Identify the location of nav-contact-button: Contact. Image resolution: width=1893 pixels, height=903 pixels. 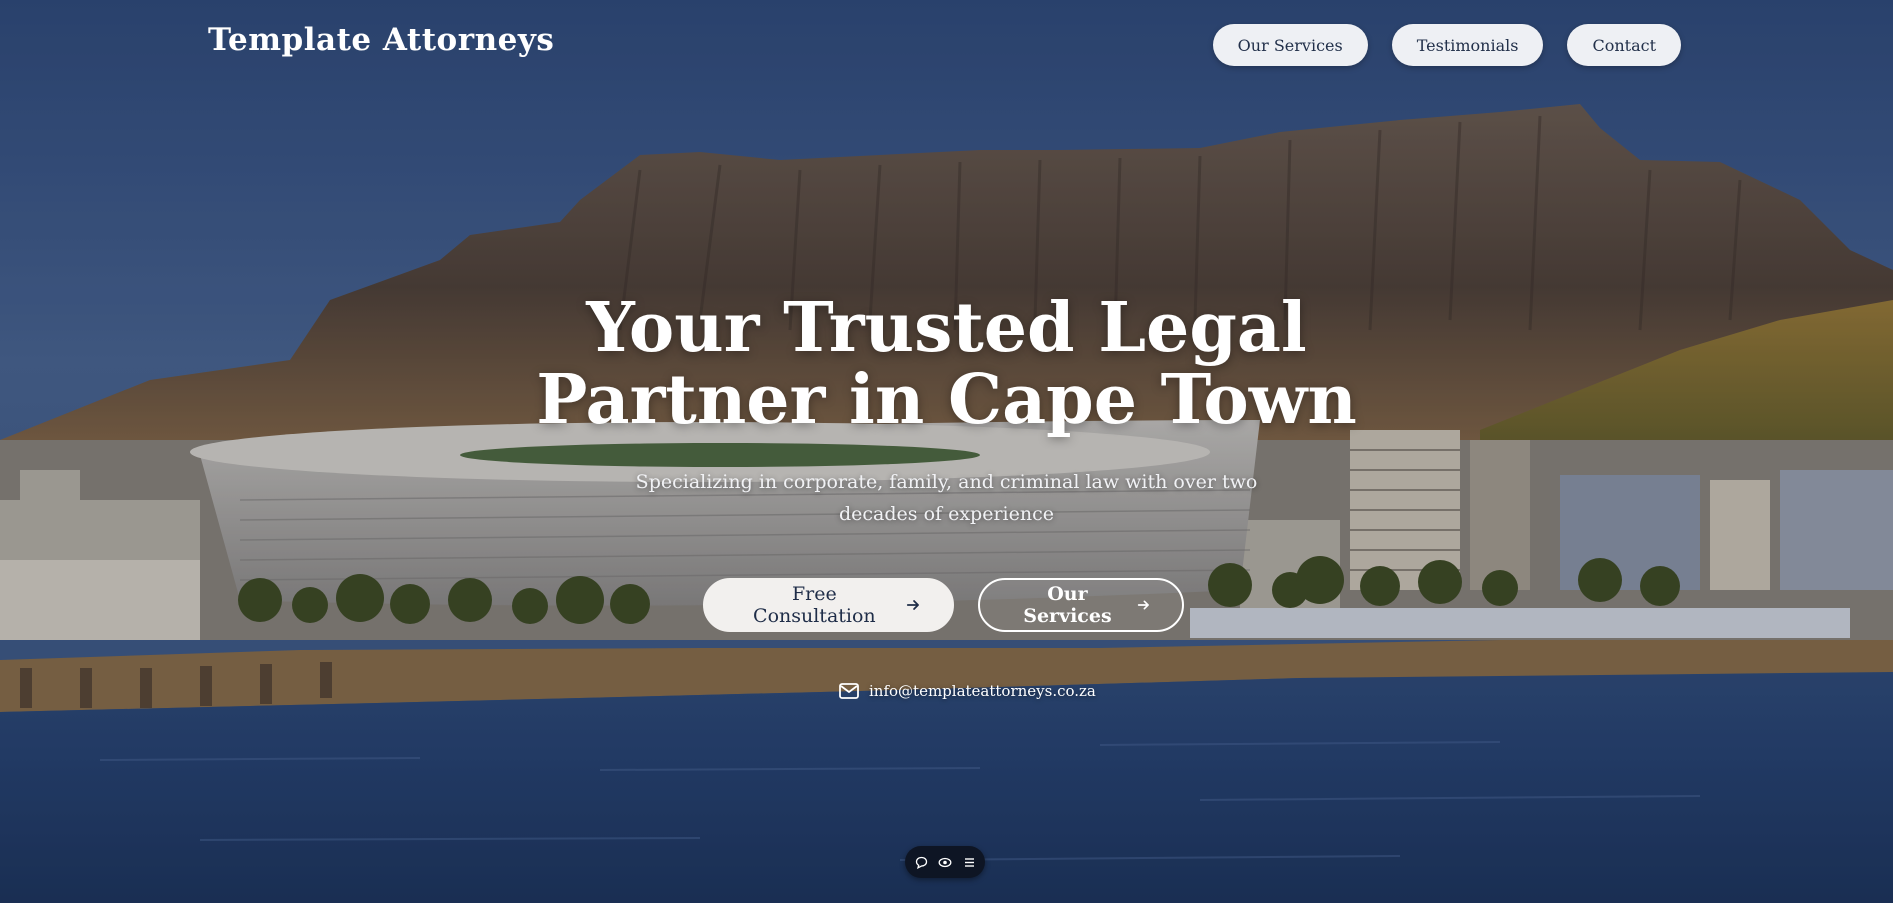
(1624, 45).